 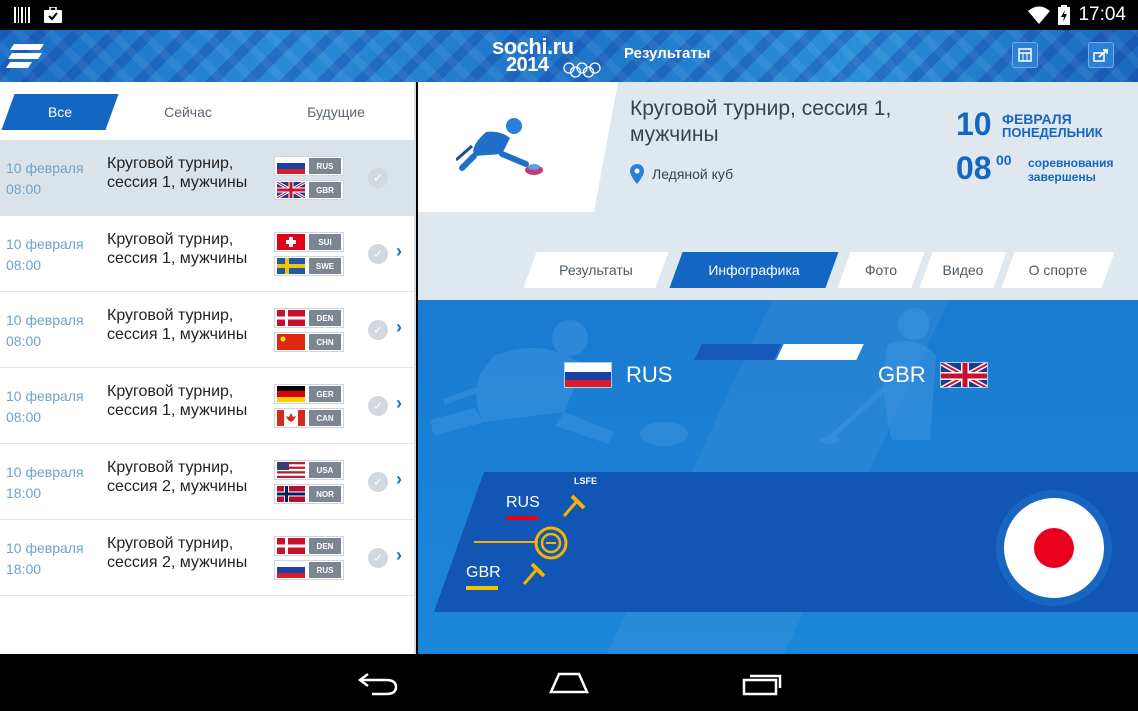 What do you see at coordinates (325, 494) in the screenshot?
I see `team-code: NOR` at bounding box center [325, 494].